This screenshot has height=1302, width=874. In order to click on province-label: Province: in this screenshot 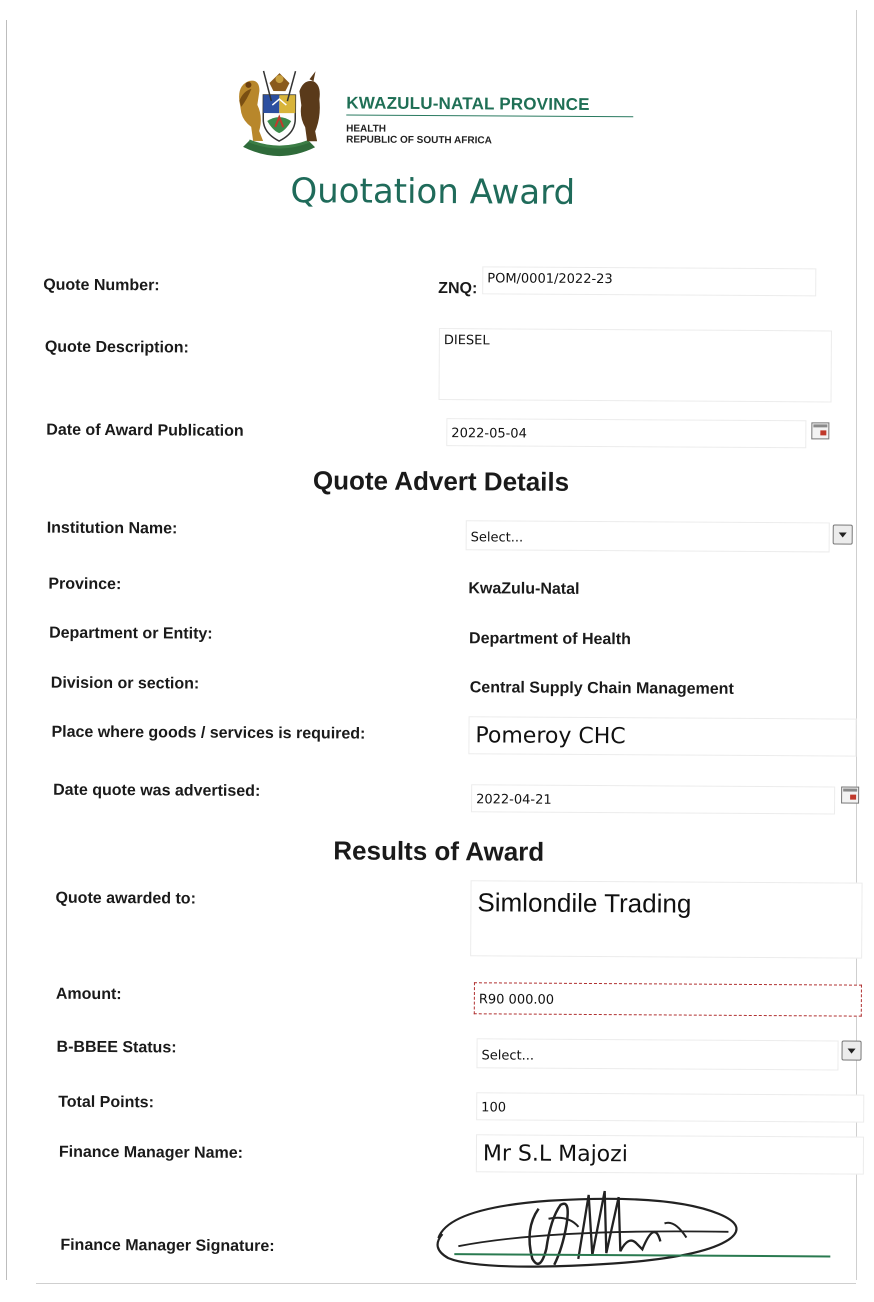, I will do `click(85, 584)`.